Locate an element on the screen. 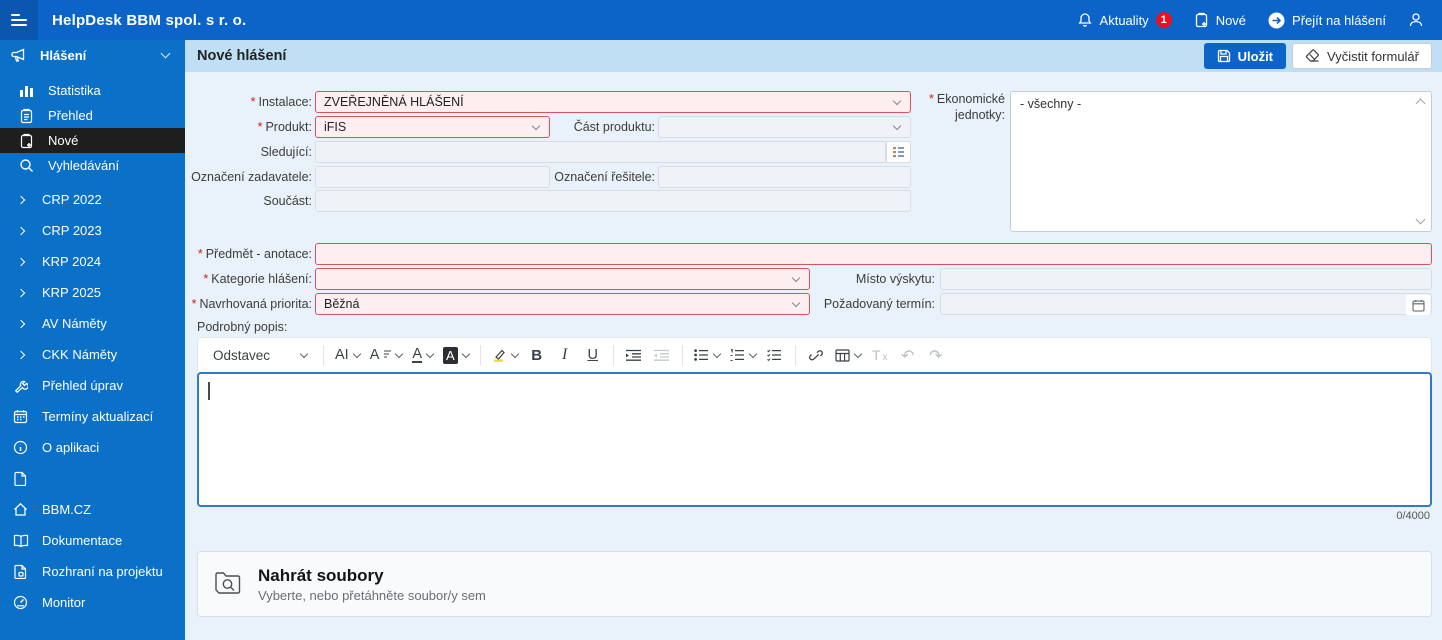  sidebar-group-label: AV Náměty is located at coordinates (74, 323).